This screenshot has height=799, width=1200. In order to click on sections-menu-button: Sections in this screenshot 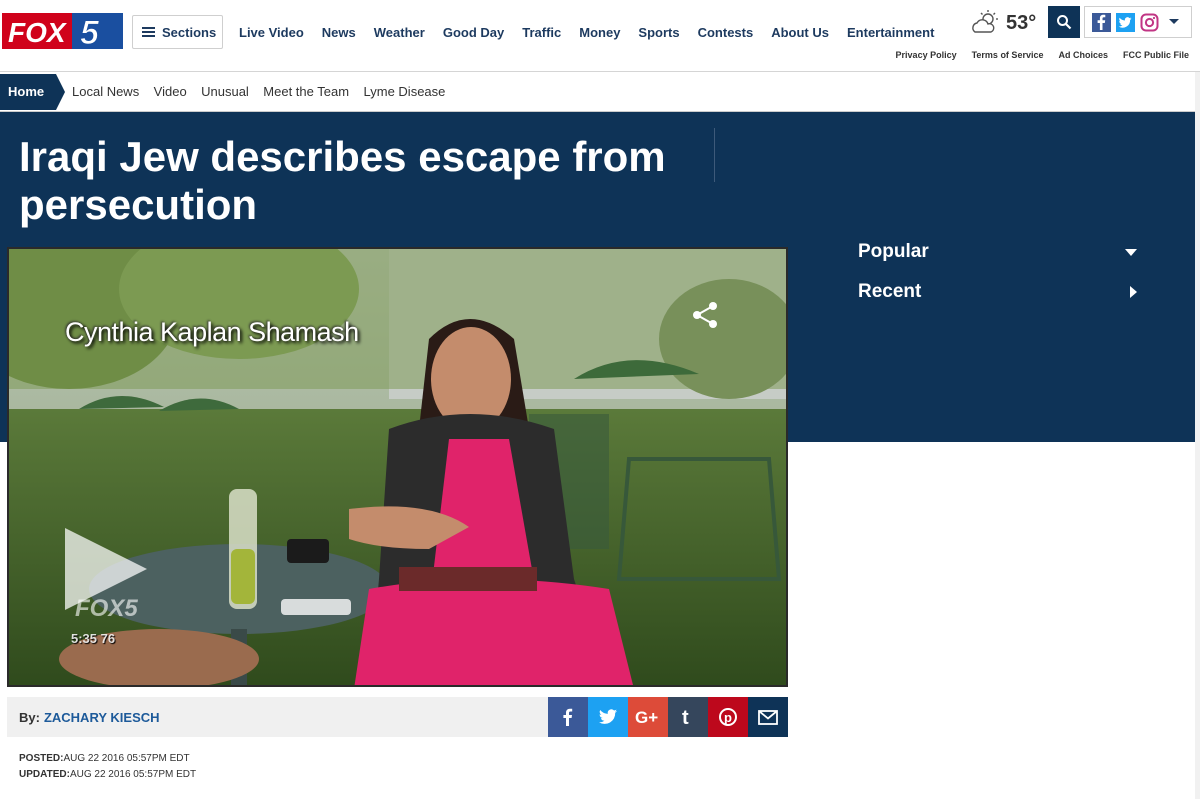, I will do `click(177, 32)`.